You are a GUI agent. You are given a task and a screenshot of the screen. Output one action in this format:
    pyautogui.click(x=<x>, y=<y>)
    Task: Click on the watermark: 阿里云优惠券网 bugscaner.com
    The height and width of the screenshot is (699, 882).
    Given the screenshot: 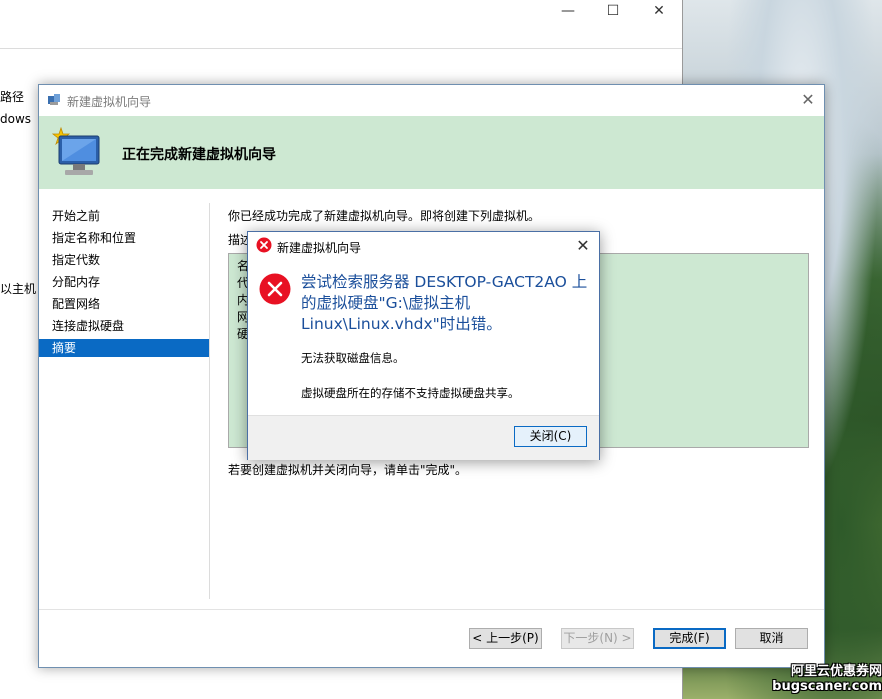 What is the action you would take?
    pyautogui.click(x=826, y=679)
    